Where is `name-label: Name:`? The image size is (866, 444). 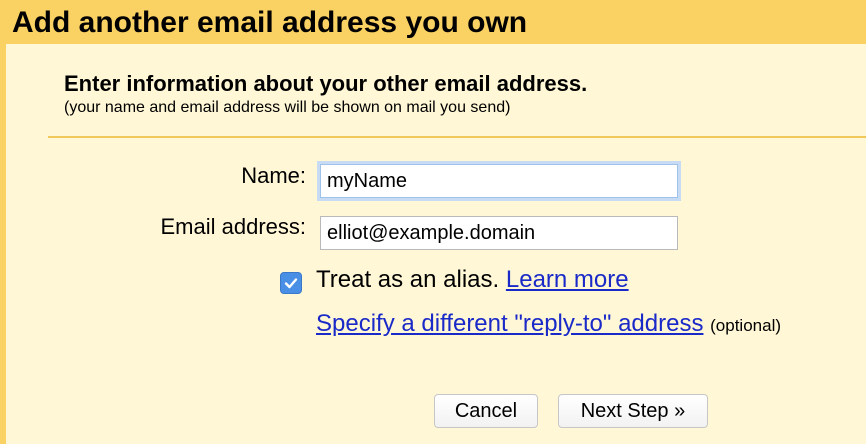
name-label: Name: is located at coordinates (273, 175).